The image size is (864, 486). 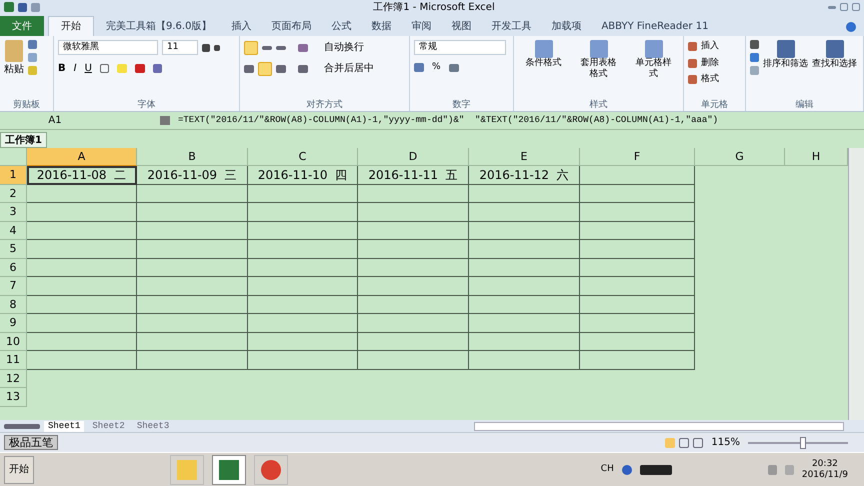 I want to click on group-label: 样式, so click(x=598, y=105).